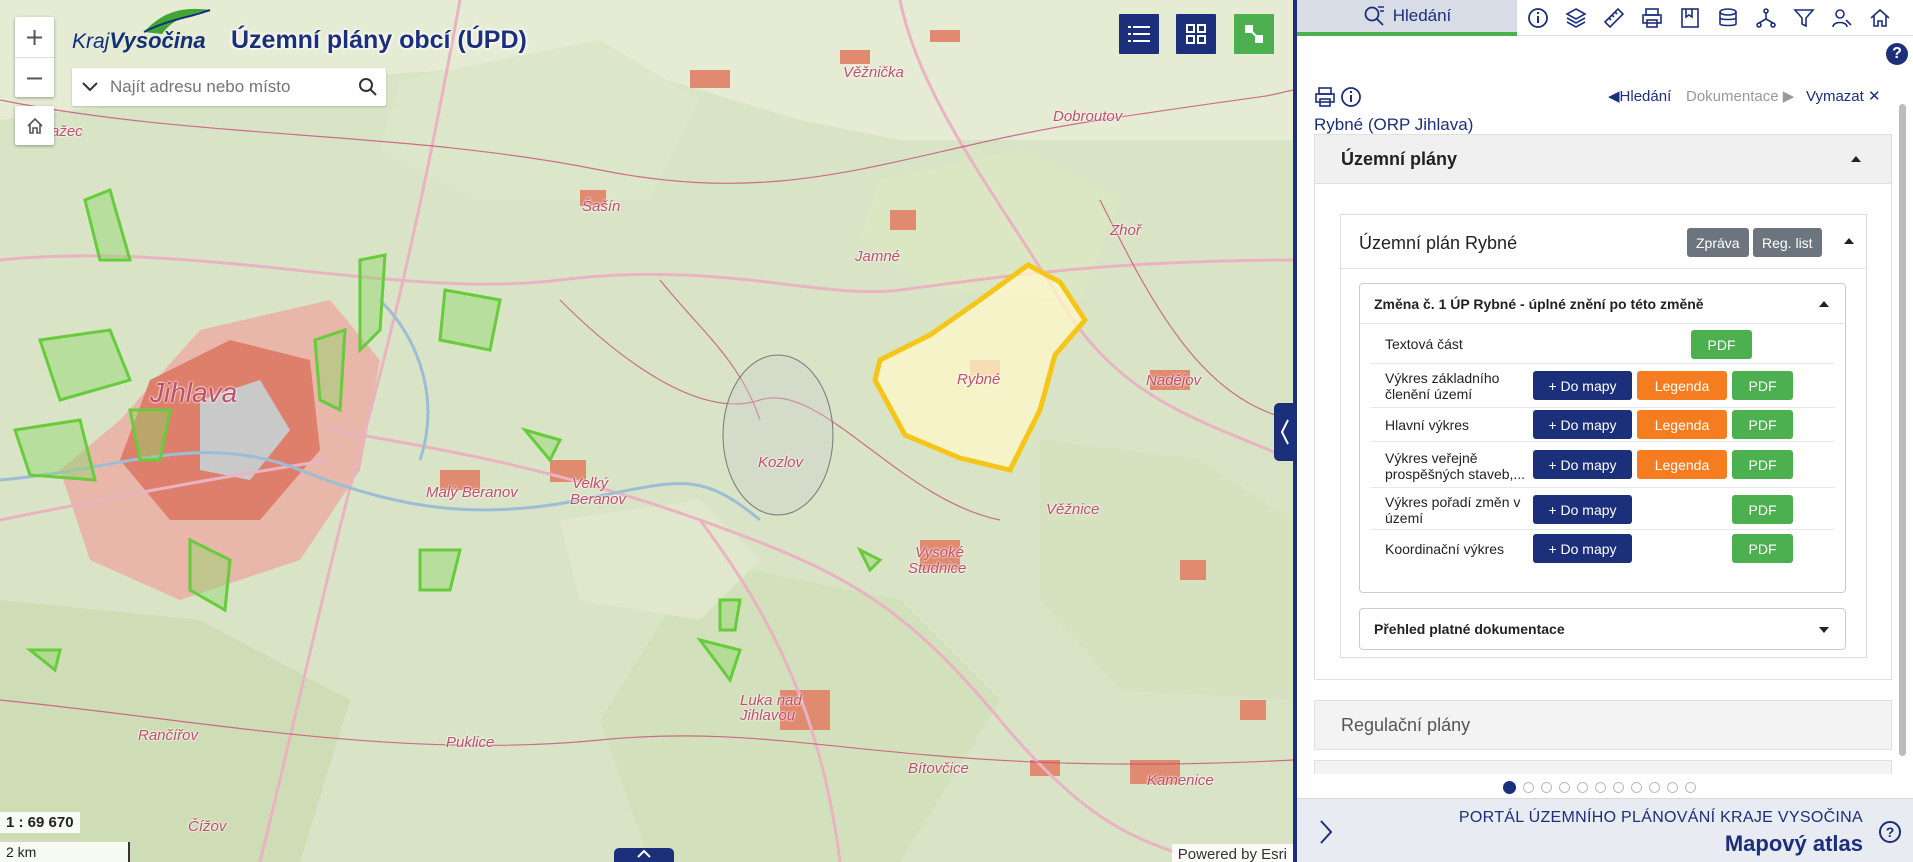 The height and width of the screenshot is (862, 1913). I want to click on tab-measure, so click(1614, 18).